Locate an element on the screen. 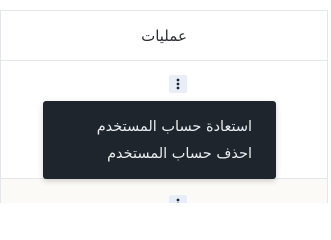 The image size is (331, 240). menu-item-restore-user: استعادة حساب المستخدم is located at coordinates (159, 127).